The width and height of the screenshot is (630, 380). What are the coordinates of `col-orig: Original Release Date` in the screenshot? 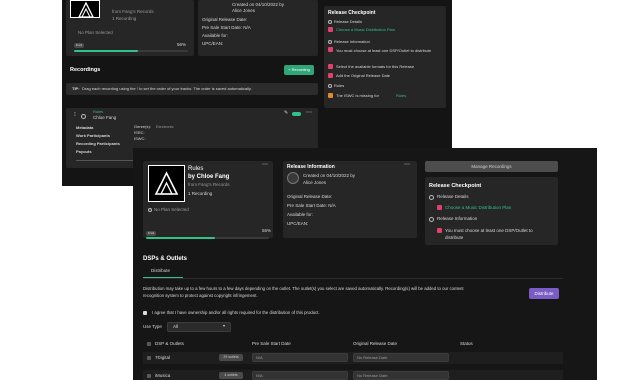 It's located at (375, 343).